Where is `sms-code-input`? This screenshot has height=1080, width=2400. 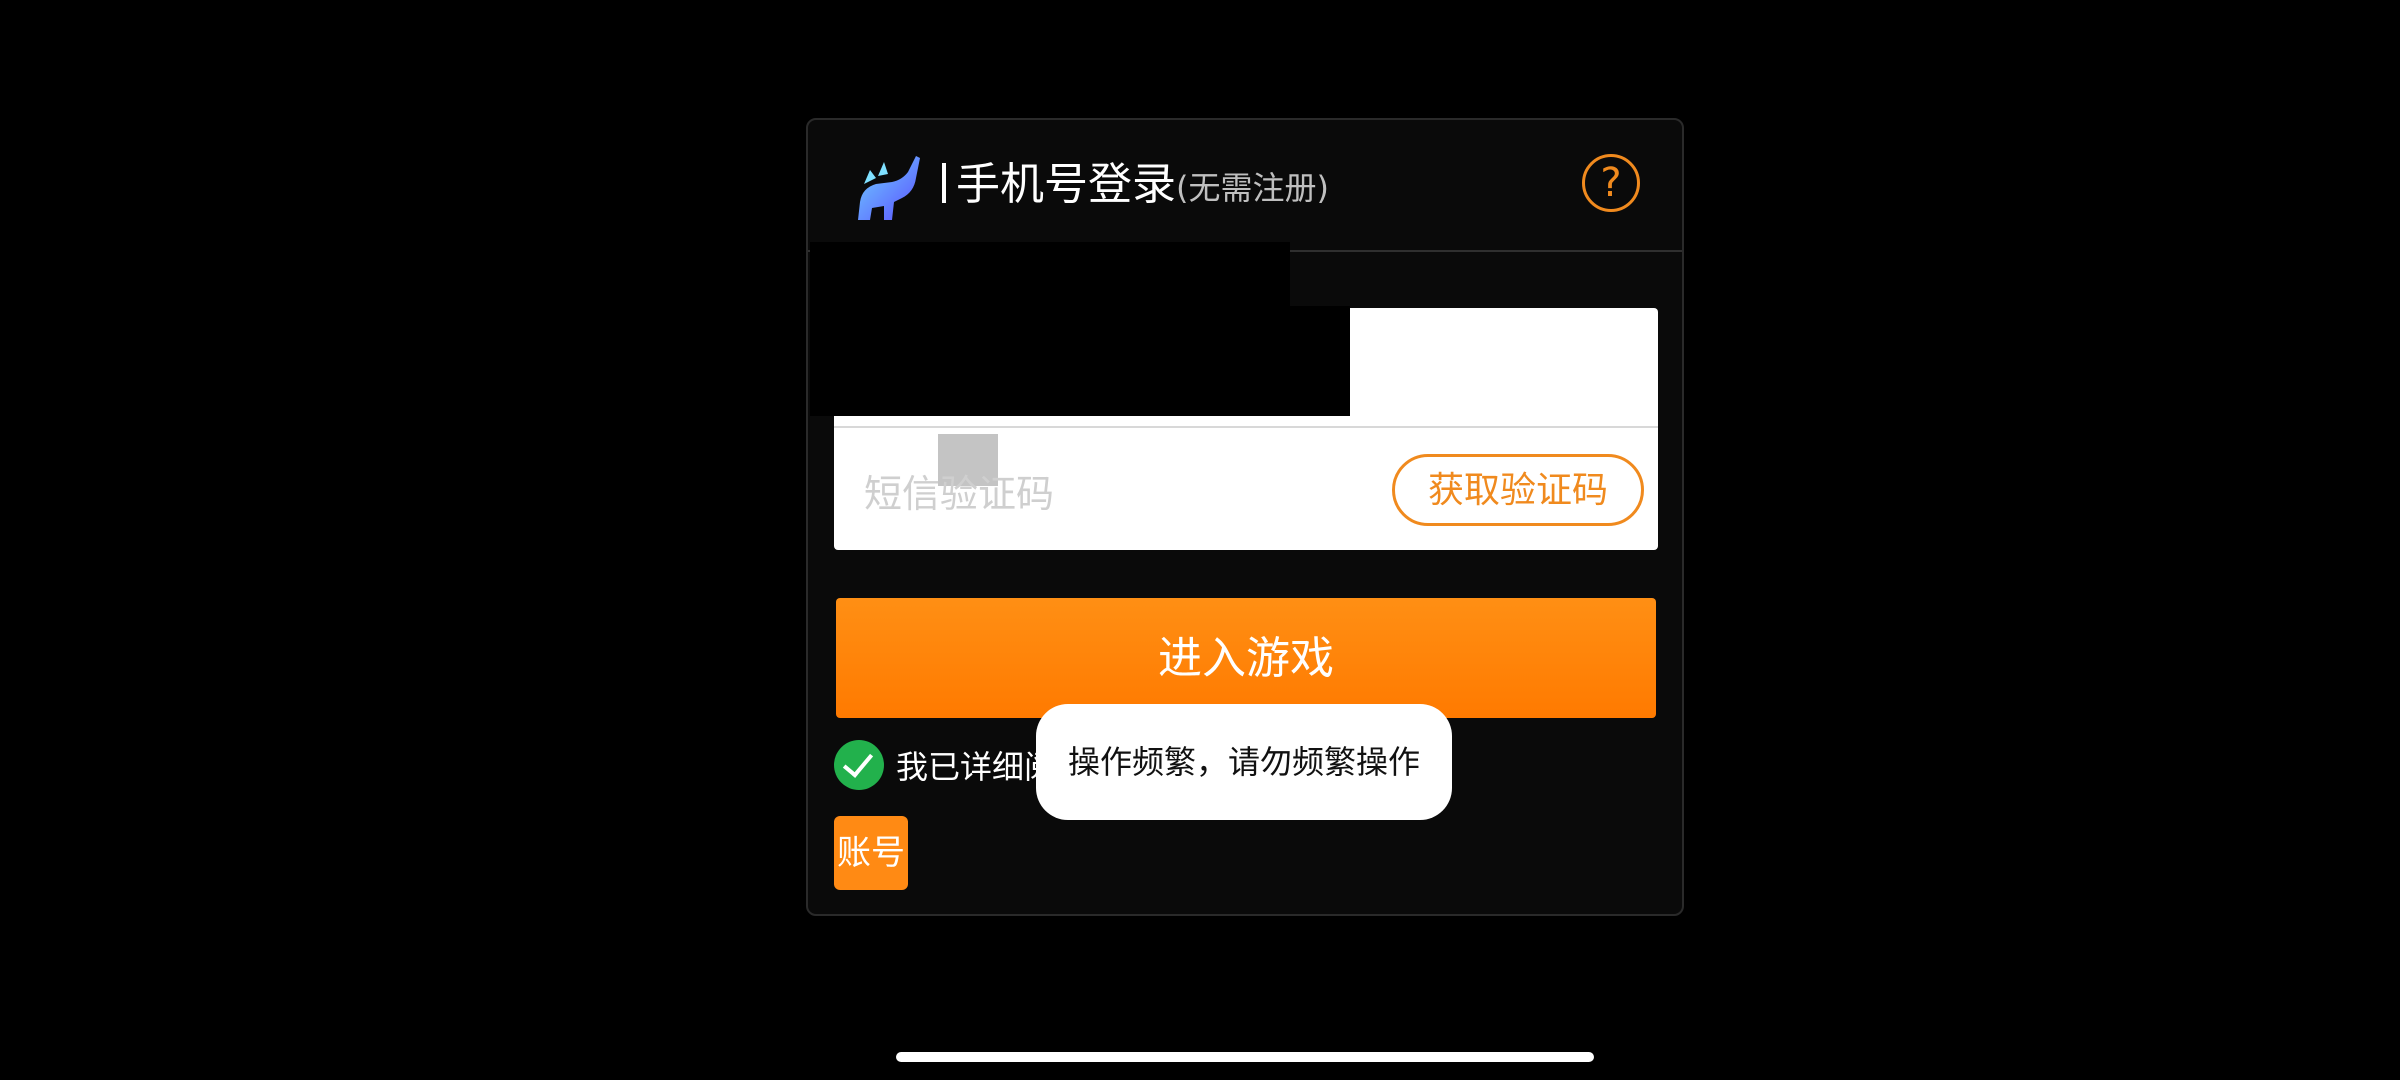
sms-code-input is located at coordinates (1114, 494).